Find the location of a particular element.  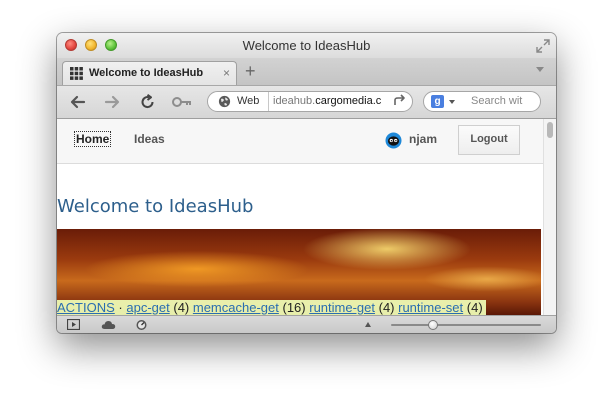

window-title: Welcome to IdeasHub is located at coordinates (306, 45).